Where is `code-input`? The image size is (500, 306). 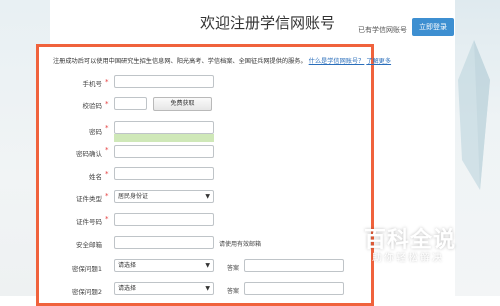 code-input is located at coordinates (130, 103).